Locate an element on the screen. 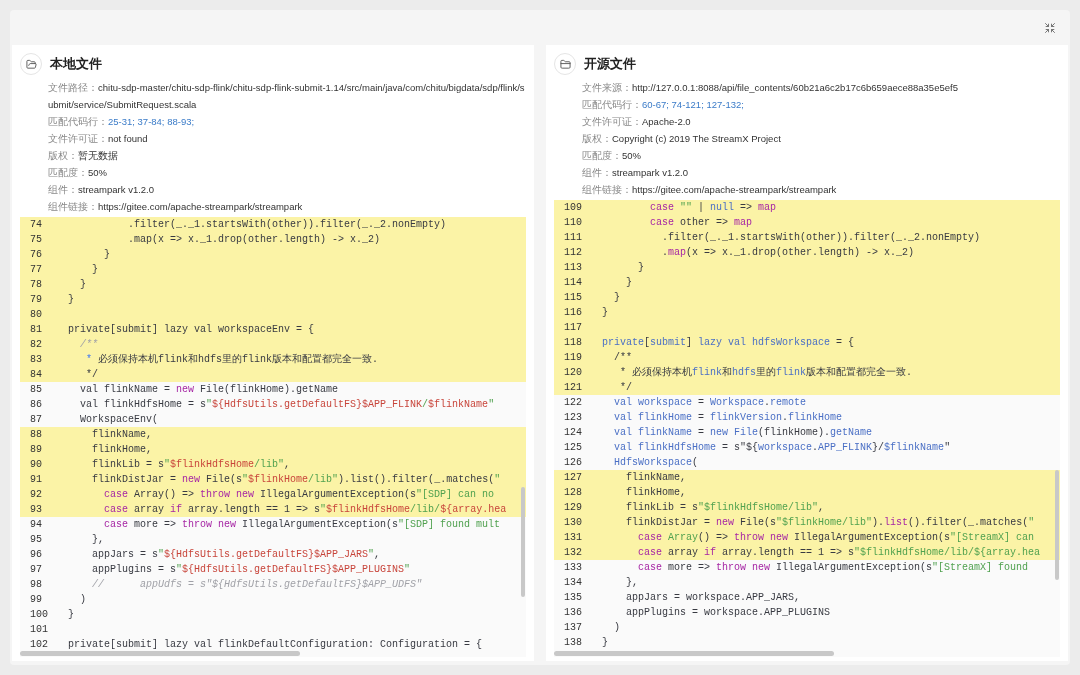  line-number: 128 is located at coordinates (572, 492).